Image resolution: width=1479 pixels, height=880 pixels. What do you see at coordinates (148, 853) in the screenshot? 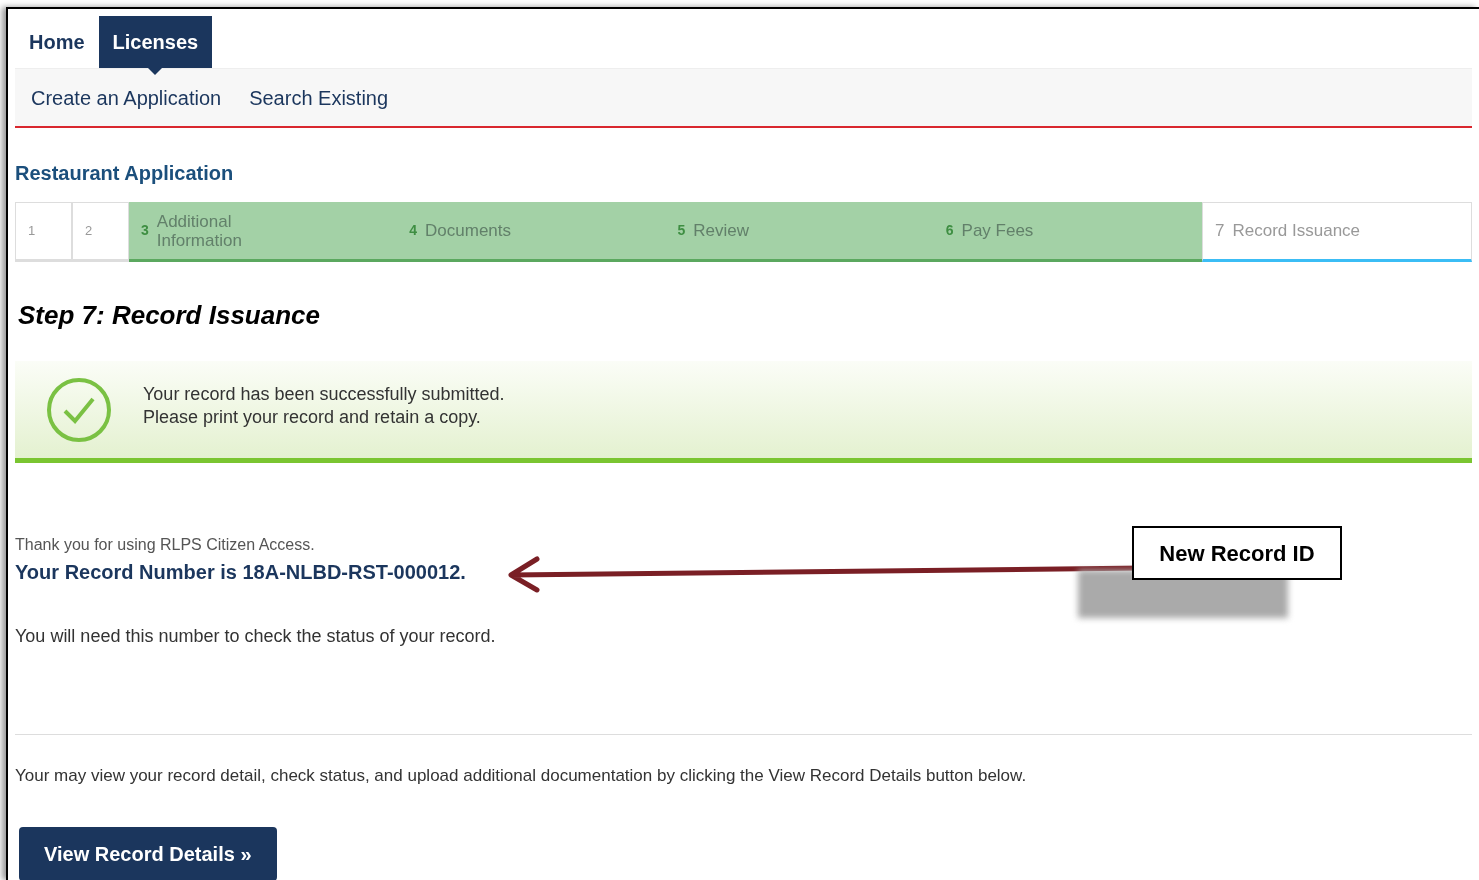
I see `view-record-details-button: View Record Details »` at bounding box center [148, 853].